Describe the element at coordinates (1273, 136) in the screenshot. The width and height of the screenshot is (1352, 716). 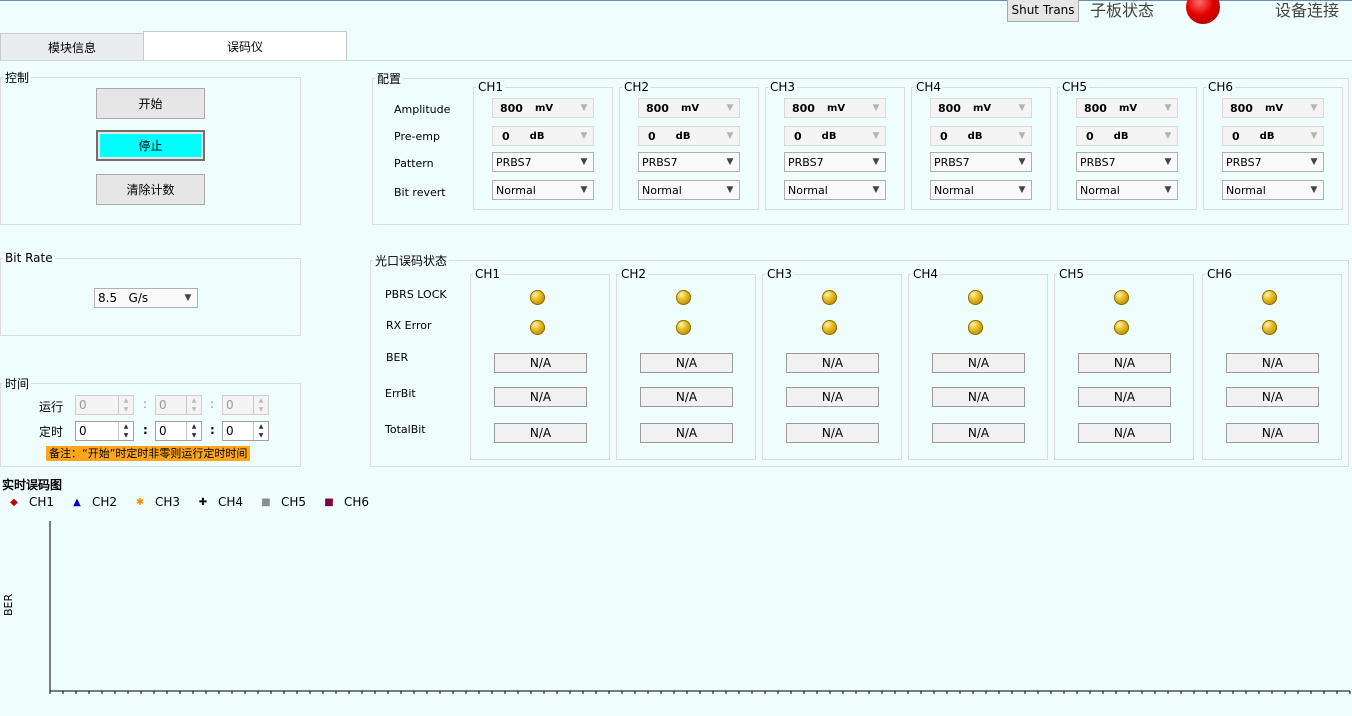
I see `pre-emp-select: 0 dB ▼` at that location.